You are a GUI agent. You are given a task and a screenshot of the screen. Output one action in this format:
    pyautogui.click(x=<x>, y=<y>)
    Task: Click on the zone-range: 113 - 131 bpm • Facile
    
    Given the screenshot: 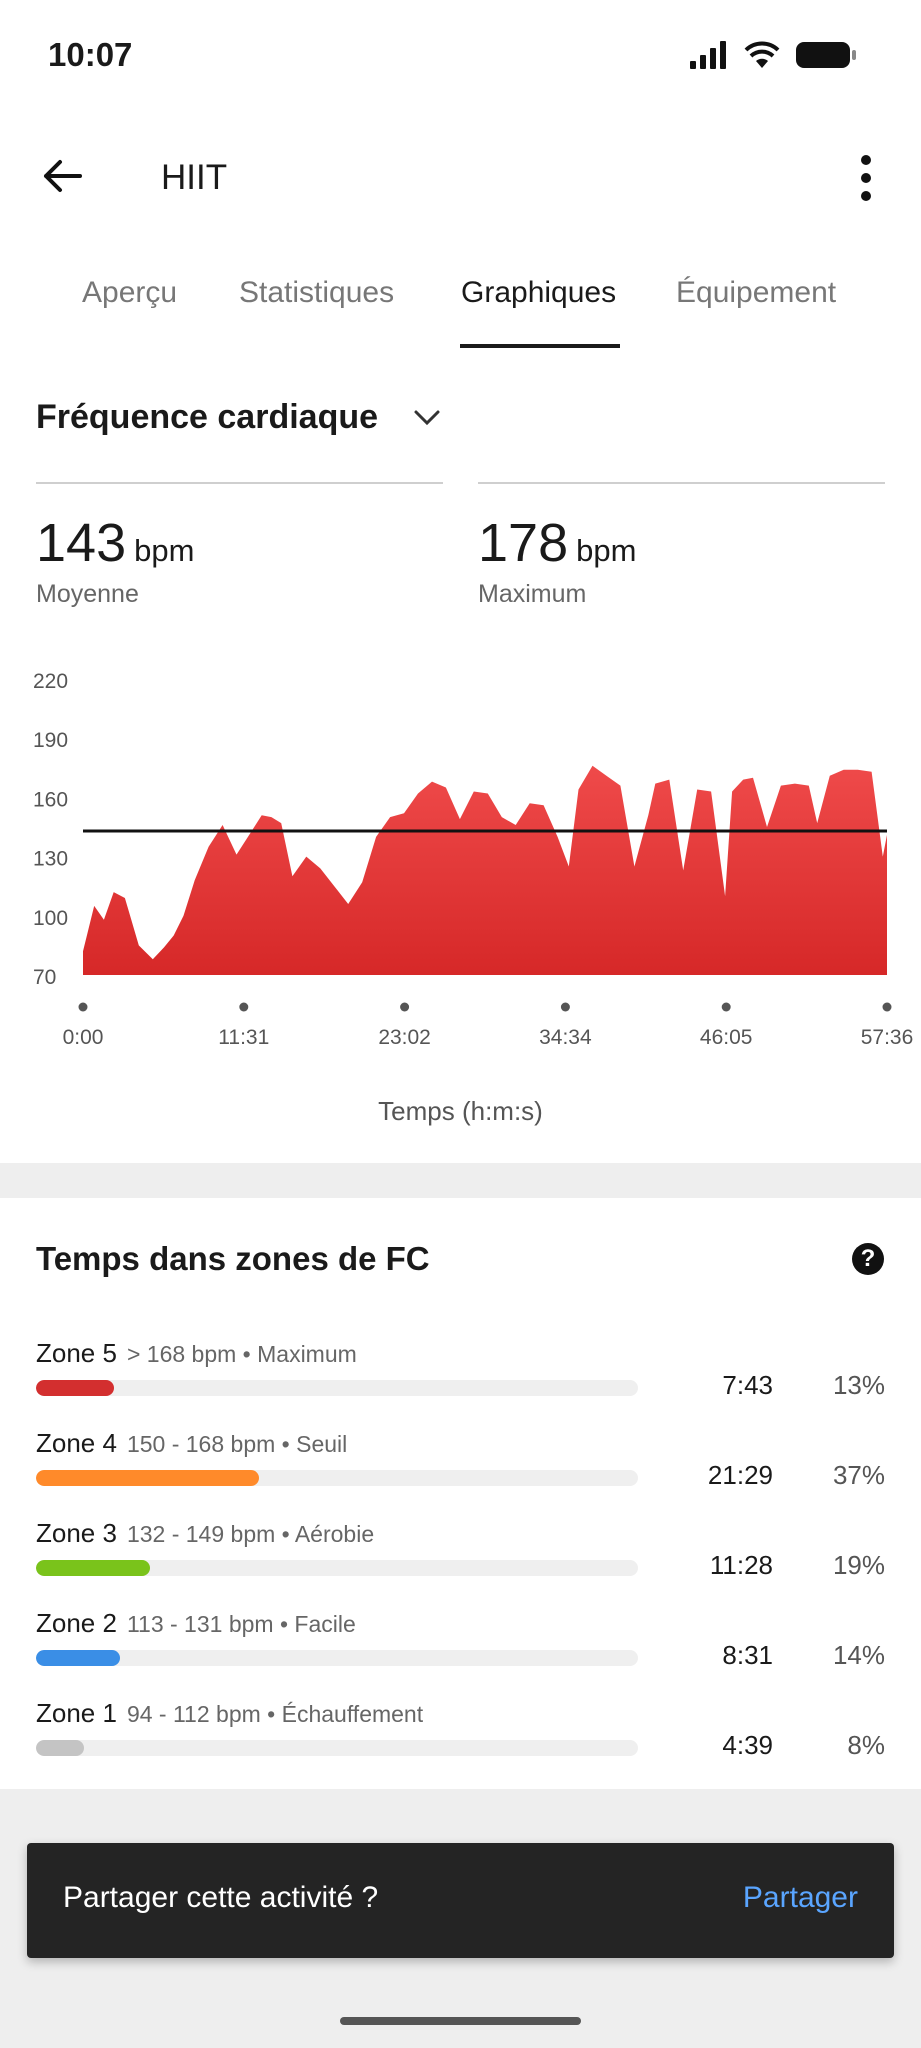 What is the action you would take?
    pyautogui.click(x=241, y=1624)
    